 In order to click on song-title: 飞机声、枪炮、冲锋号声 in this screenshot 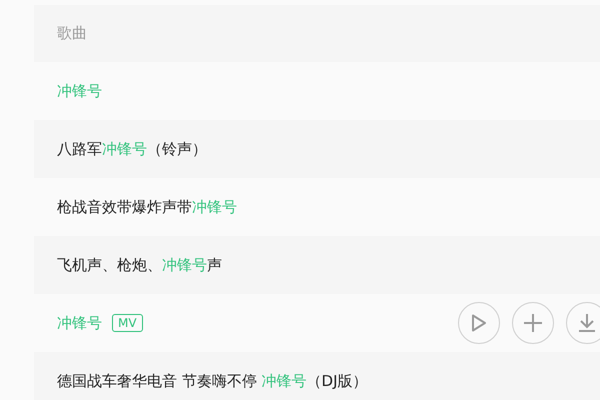, I will do `click(139, 265)`.